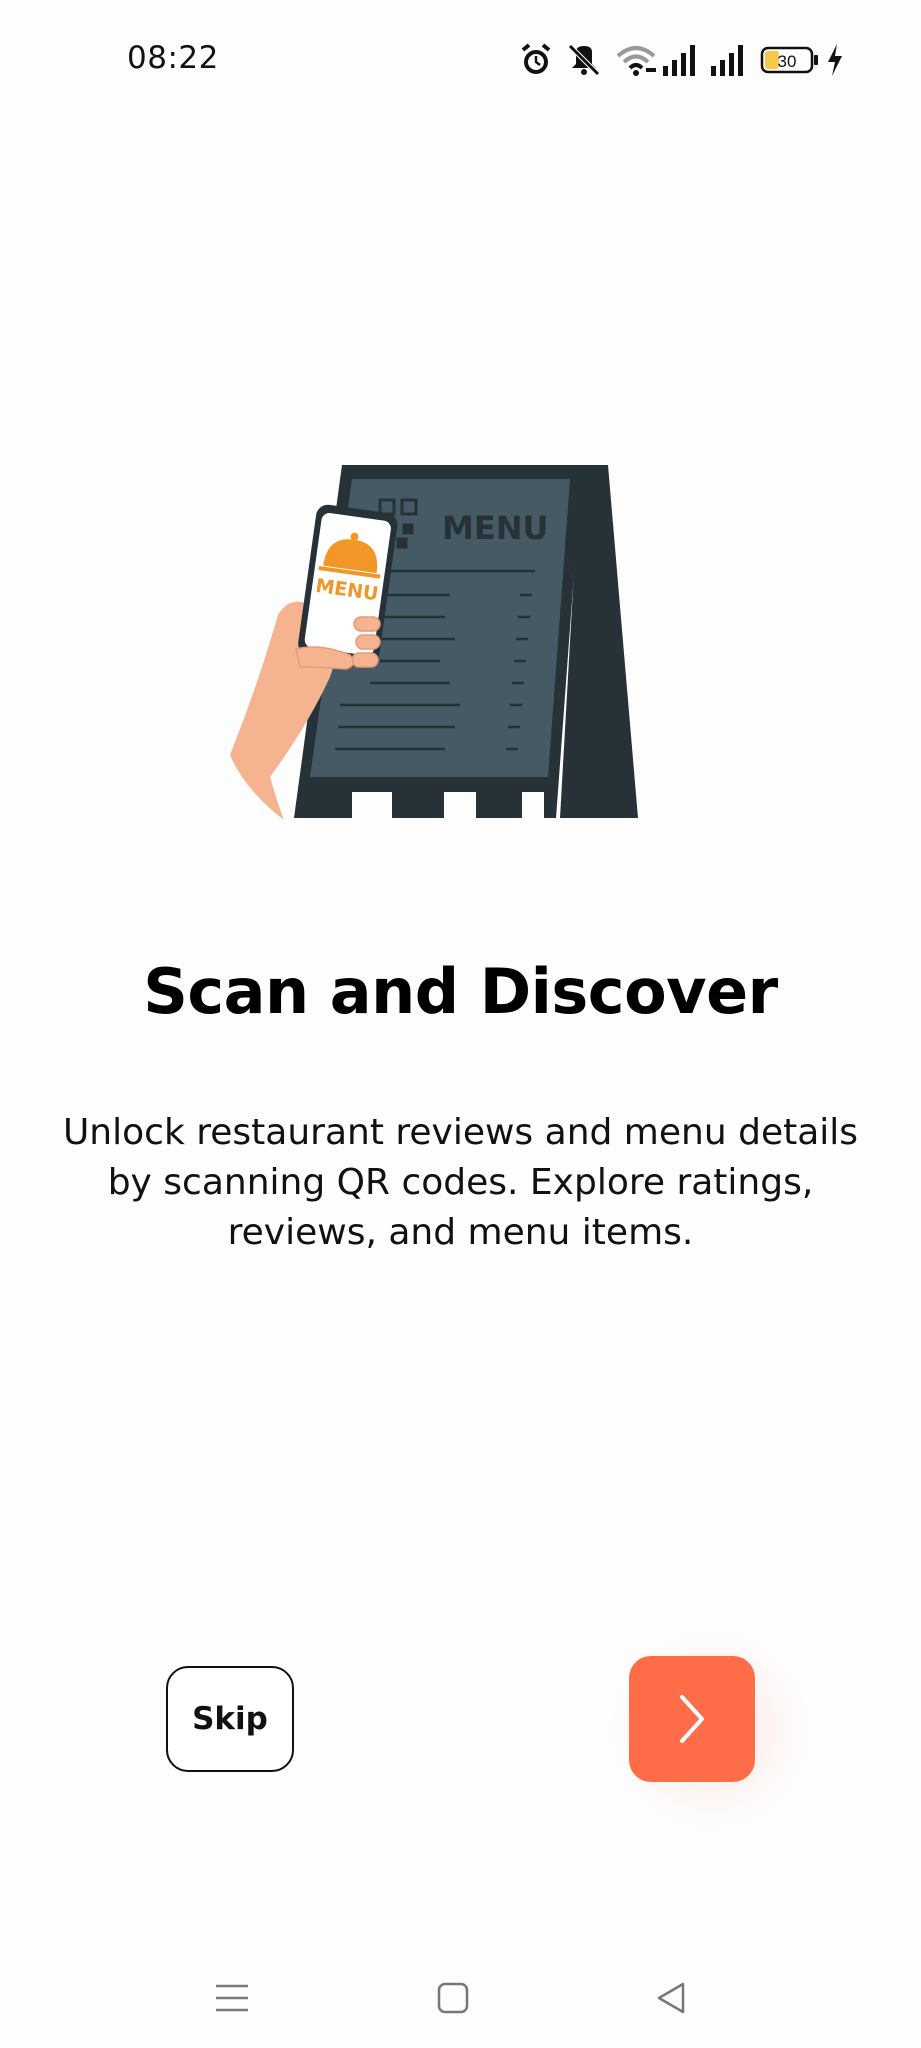  I want to click on battery-level: 30, so click(787, 61).